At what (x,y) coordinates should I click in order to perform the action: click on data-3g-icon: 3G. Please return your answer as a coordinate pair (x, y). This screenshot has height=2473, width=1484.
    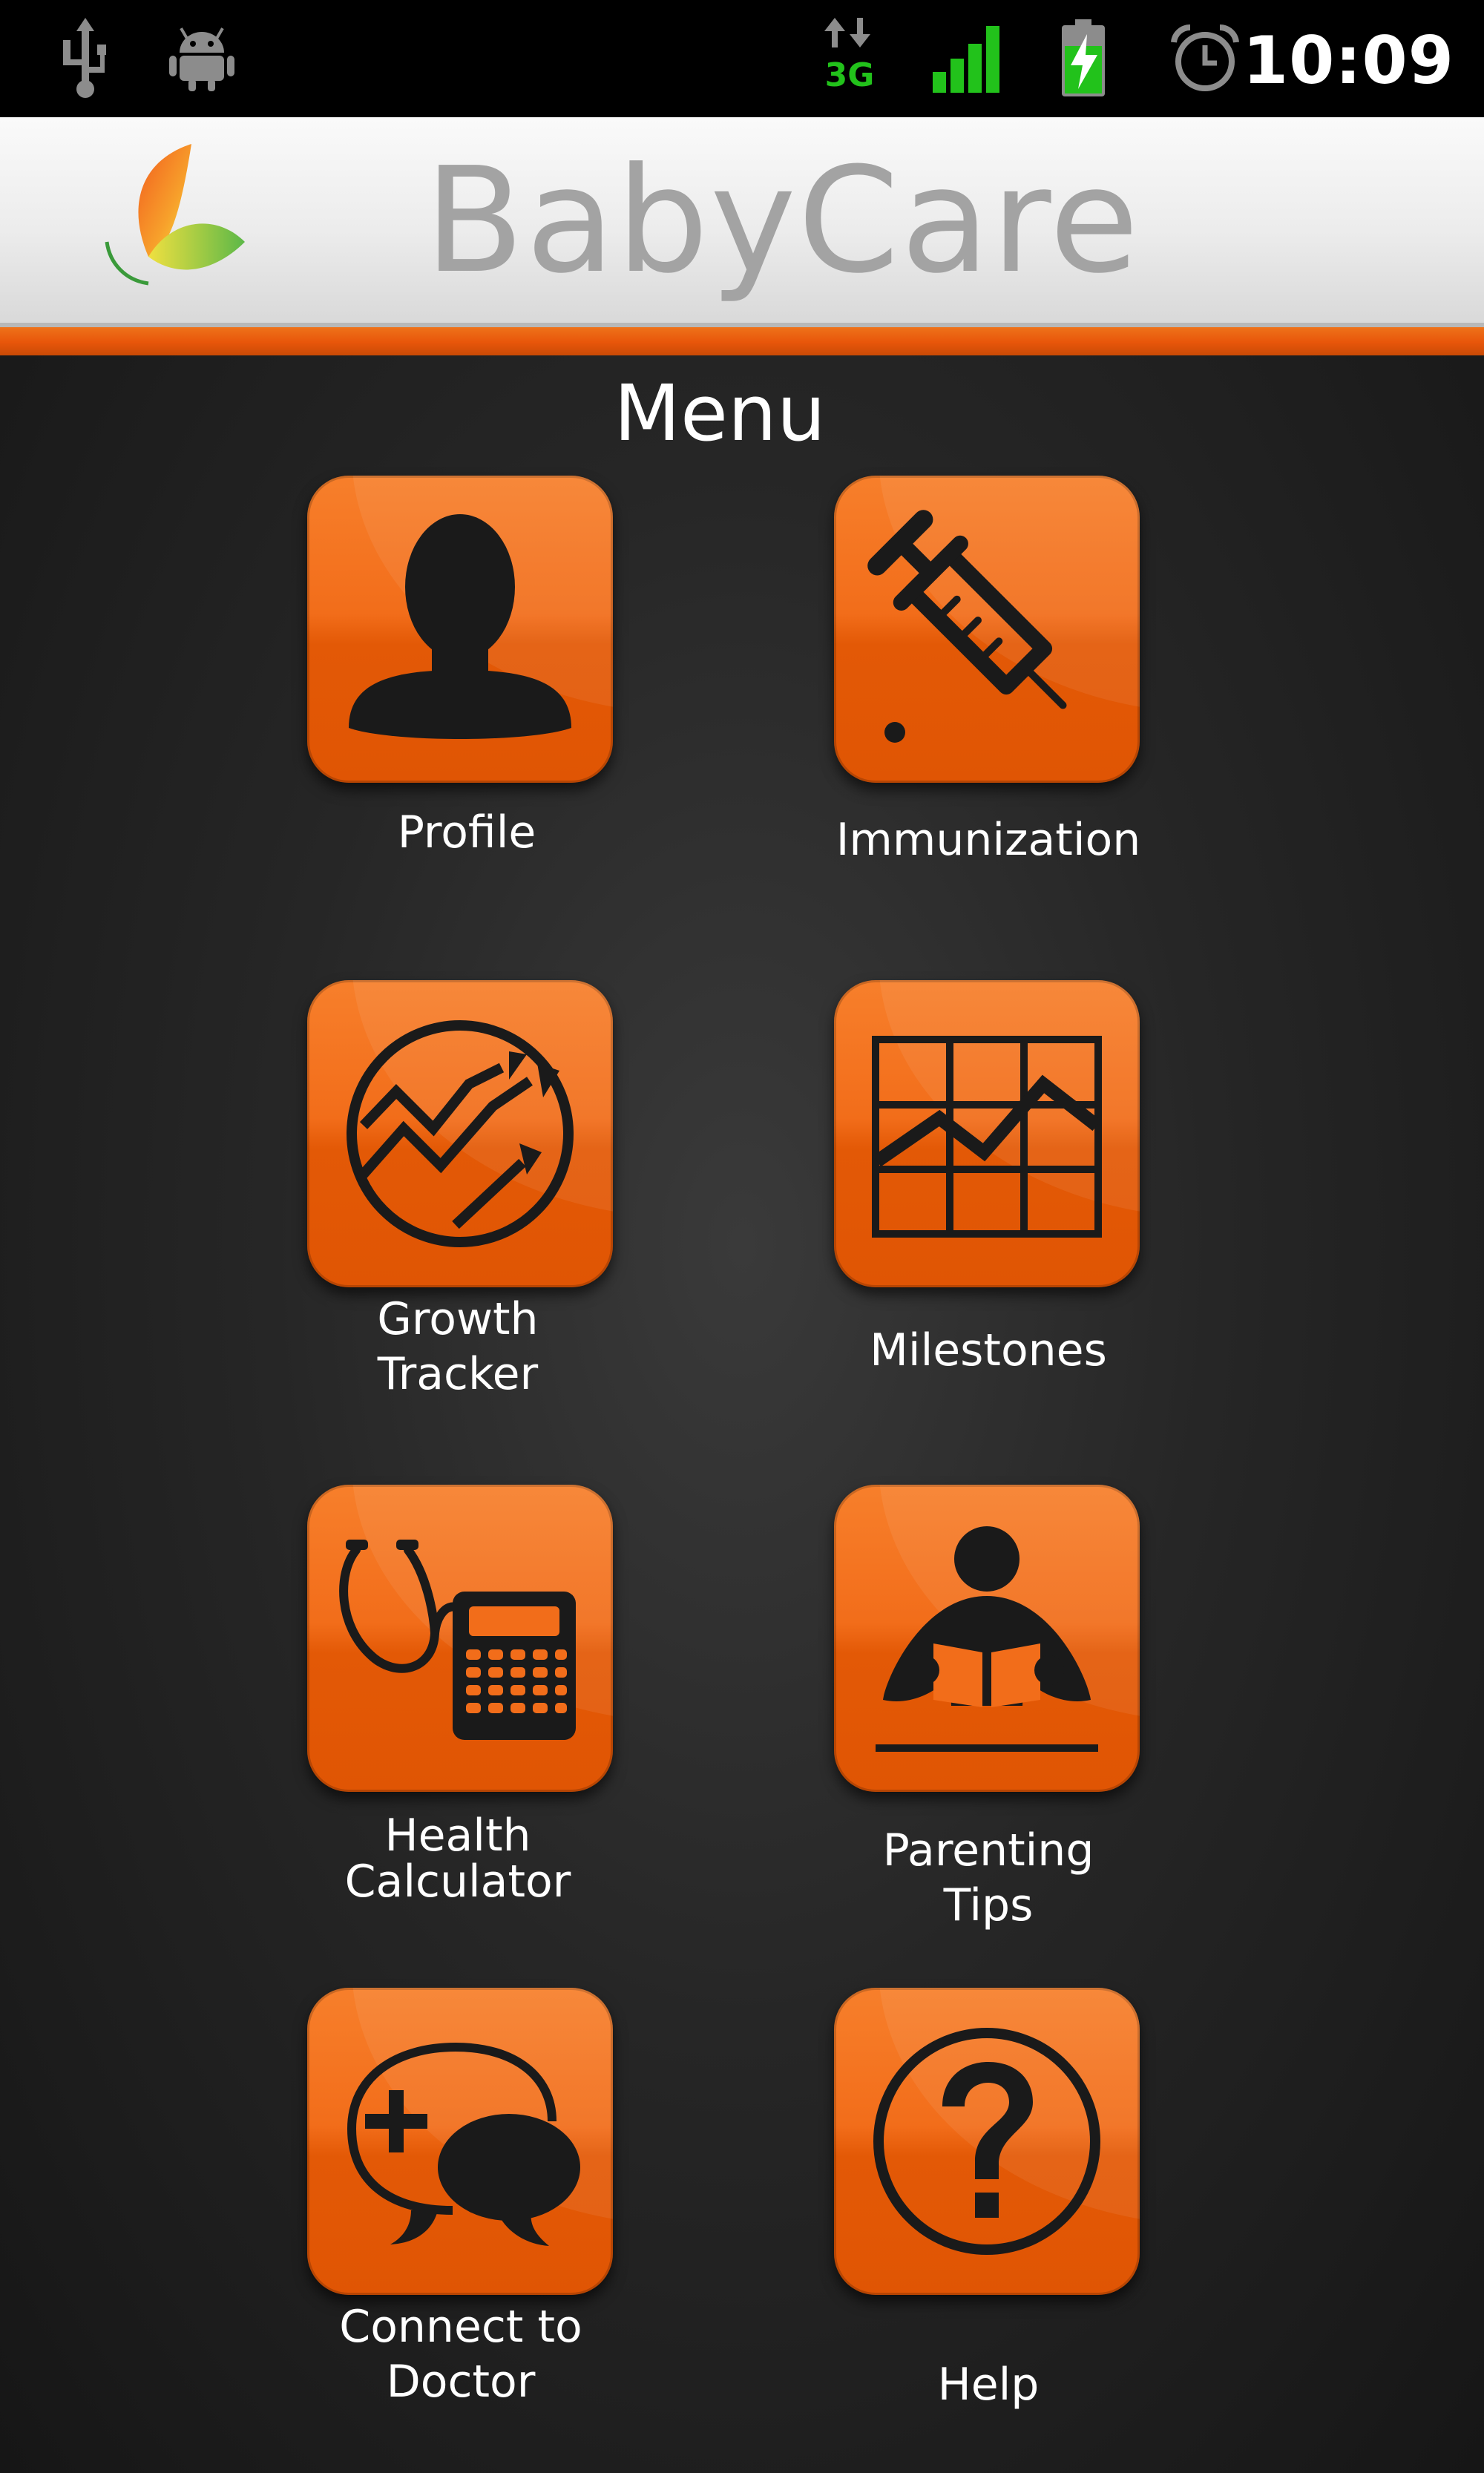
    Looking at the image, I should click on (849, 59).